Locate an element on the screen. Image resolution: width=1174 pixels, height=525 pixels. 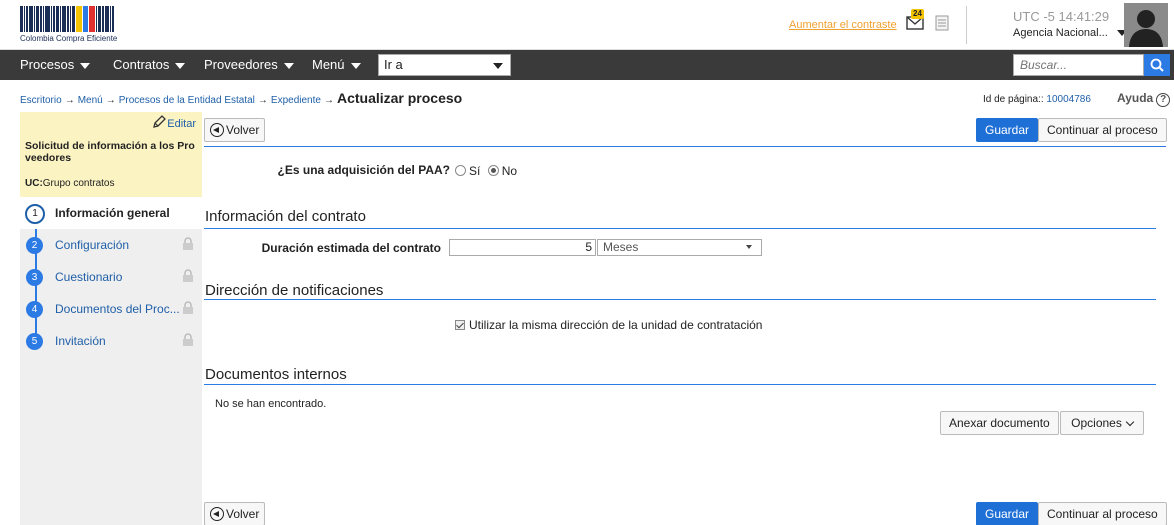
same-address-checkbox is located at coordinates (460, 325).